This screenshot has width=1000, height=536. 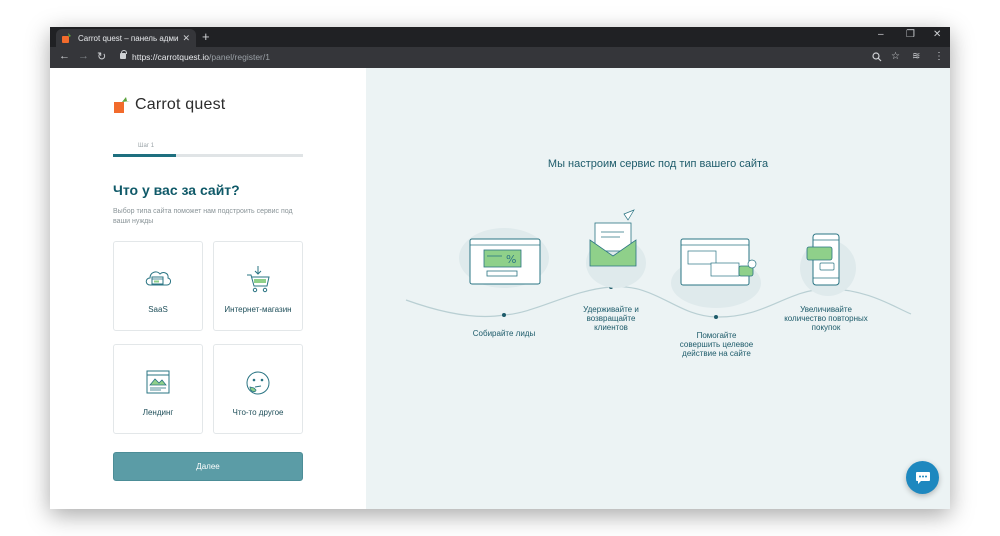 What do you see at coordinates (258, 412) in the screenshot?
I see `card-label: Что-то другое` at bounding box center [258, 412].